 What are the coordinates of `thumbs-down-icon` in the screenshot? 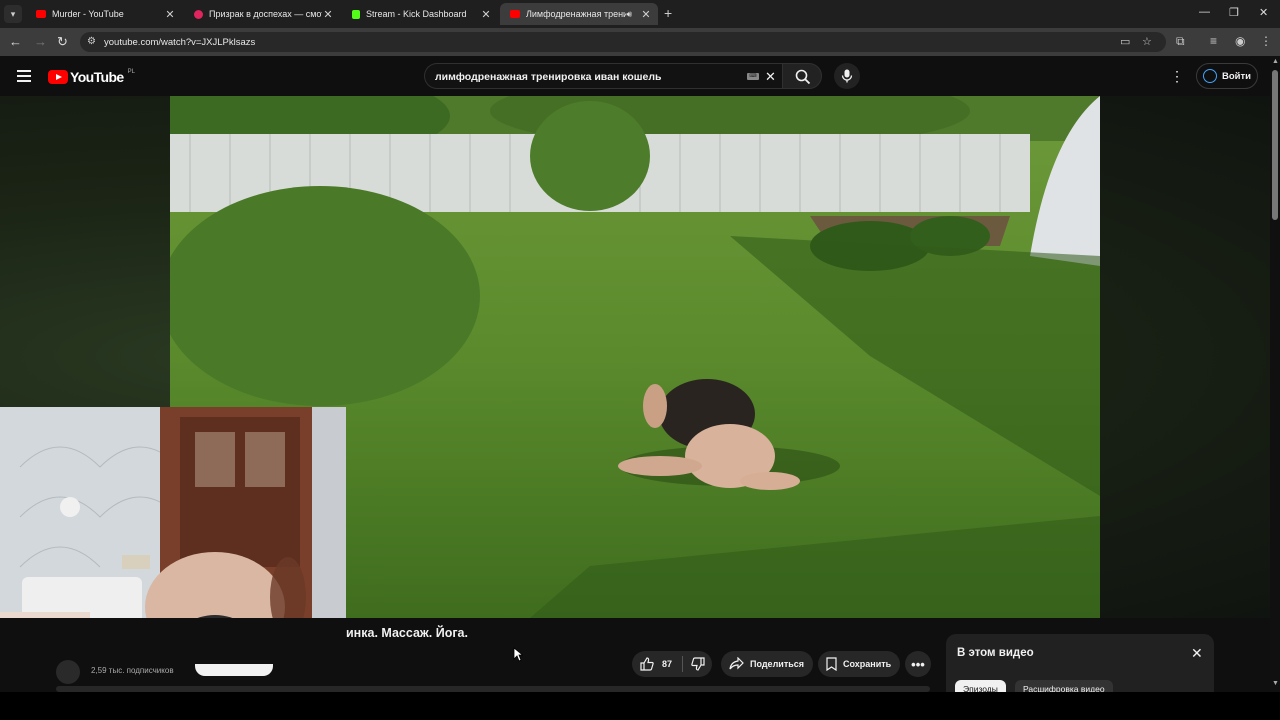 It's located at (698, 664).